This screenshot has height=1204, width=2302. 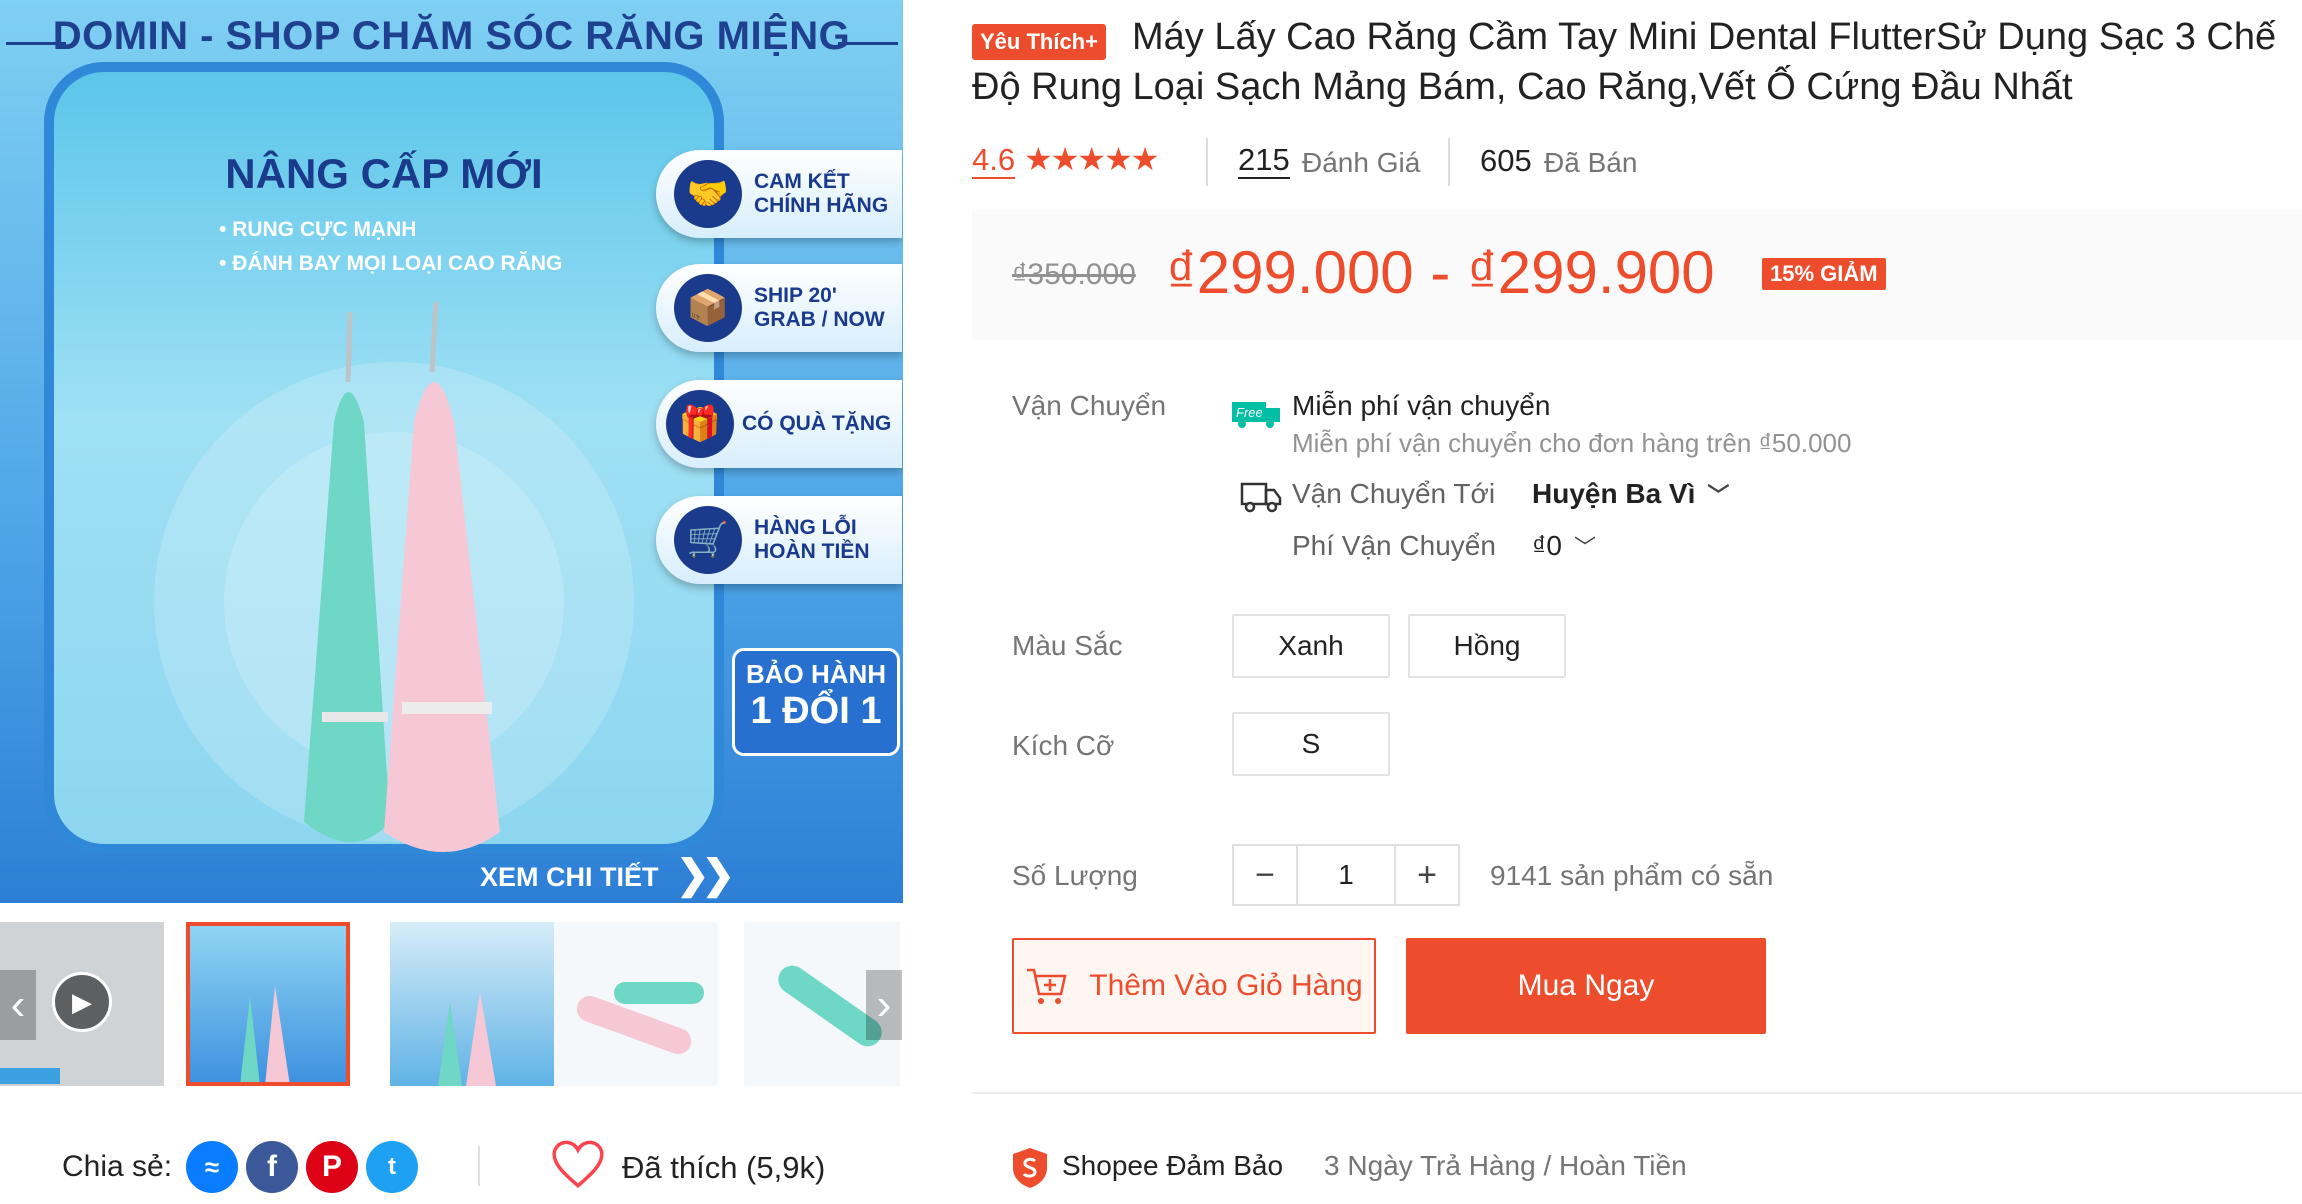 What do you see at coordinates (1089, 405) in the screenshot?
I see `shipping-label: Vận Chuyển` at bounding box center [1089, 405].